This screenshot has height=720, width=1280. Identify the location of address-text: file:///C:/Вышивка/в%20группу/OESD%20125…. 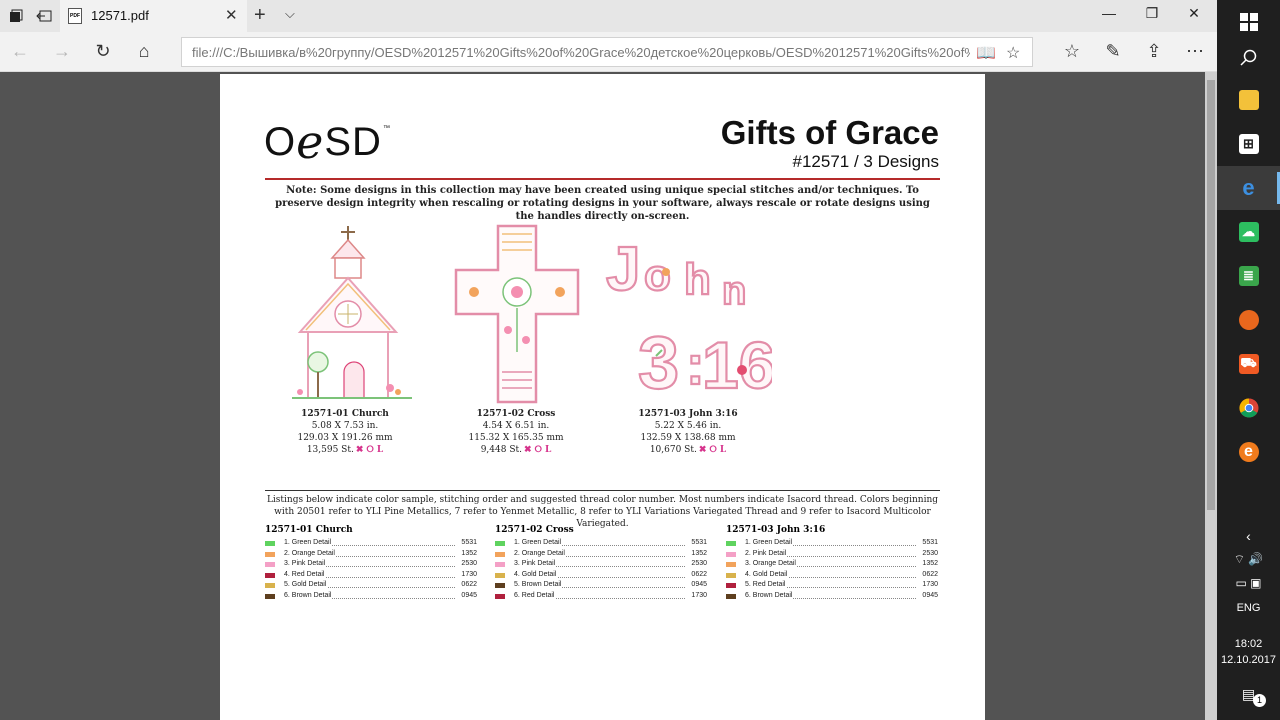
(581, 52).